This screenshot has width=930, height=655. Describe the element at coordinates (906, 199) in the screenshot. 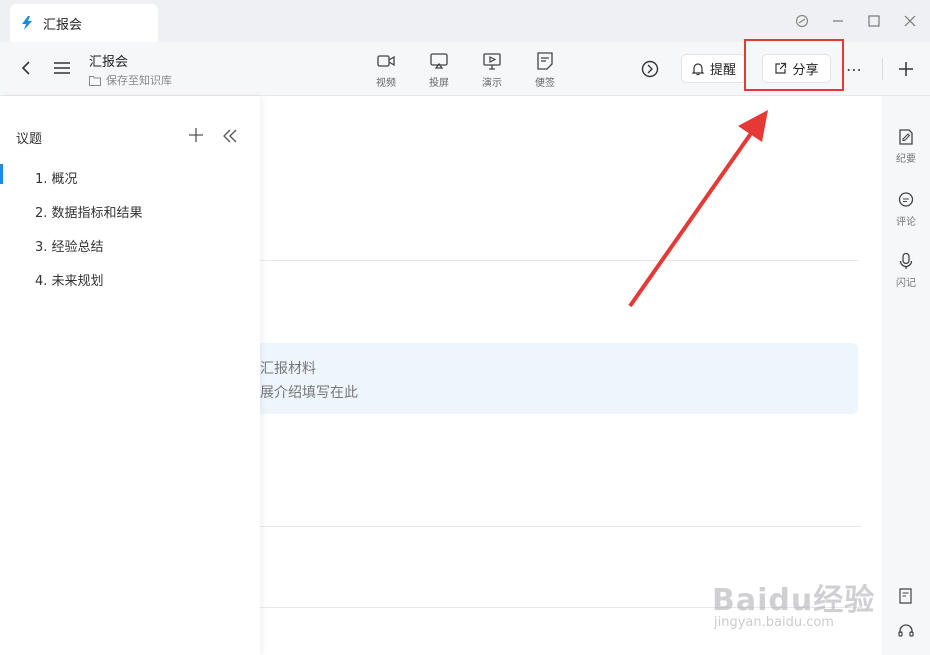

I see `comment-icon` at that location.